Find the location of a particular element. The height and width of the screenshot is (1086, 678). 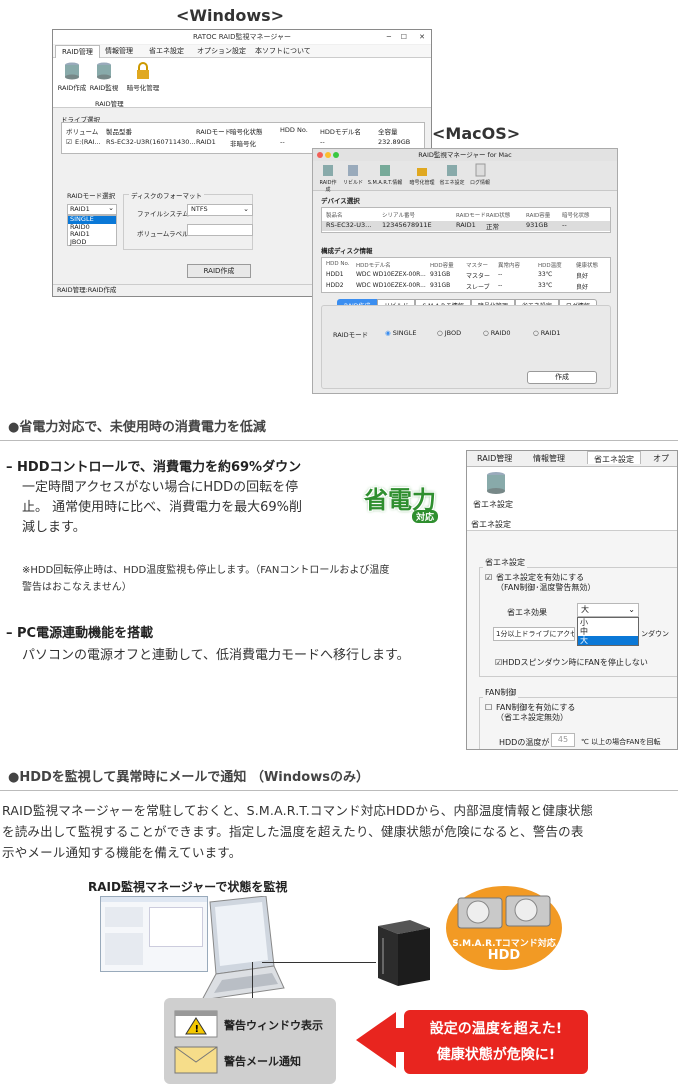

fan-stop-checkbox: ☑HDDスピンダウン時にFANを停止しない is located at coordinates (571, 662).